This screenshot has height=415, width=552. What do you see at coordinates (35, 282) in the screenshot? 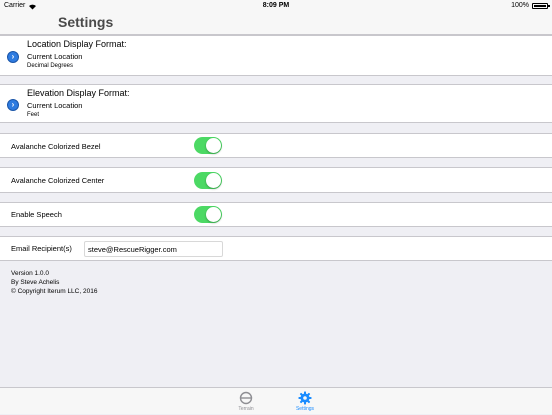
I see `author-text: By Steve Achelis` at bounding box center [35, 282].